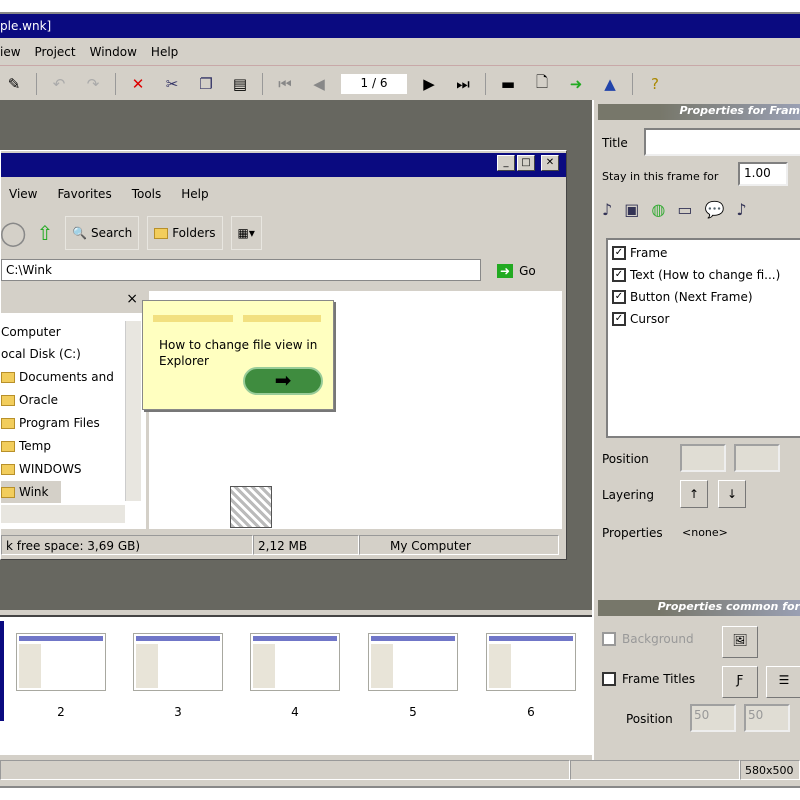 The height and width of the screenshot is (800, 800). I want to click on tree-label: Computer, so click(31, 332).